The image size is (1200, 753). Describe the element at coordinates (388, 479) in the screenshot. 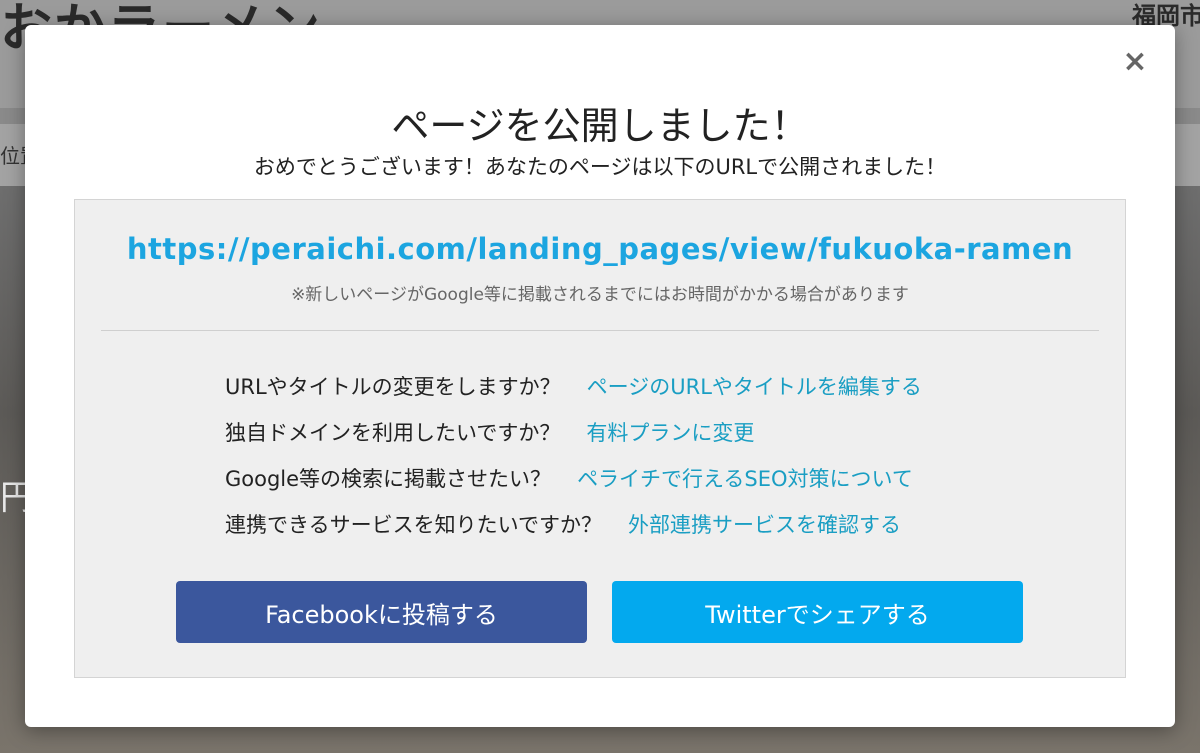

I see `faq-question: Google等の検索に掲載させたい？` at that location.